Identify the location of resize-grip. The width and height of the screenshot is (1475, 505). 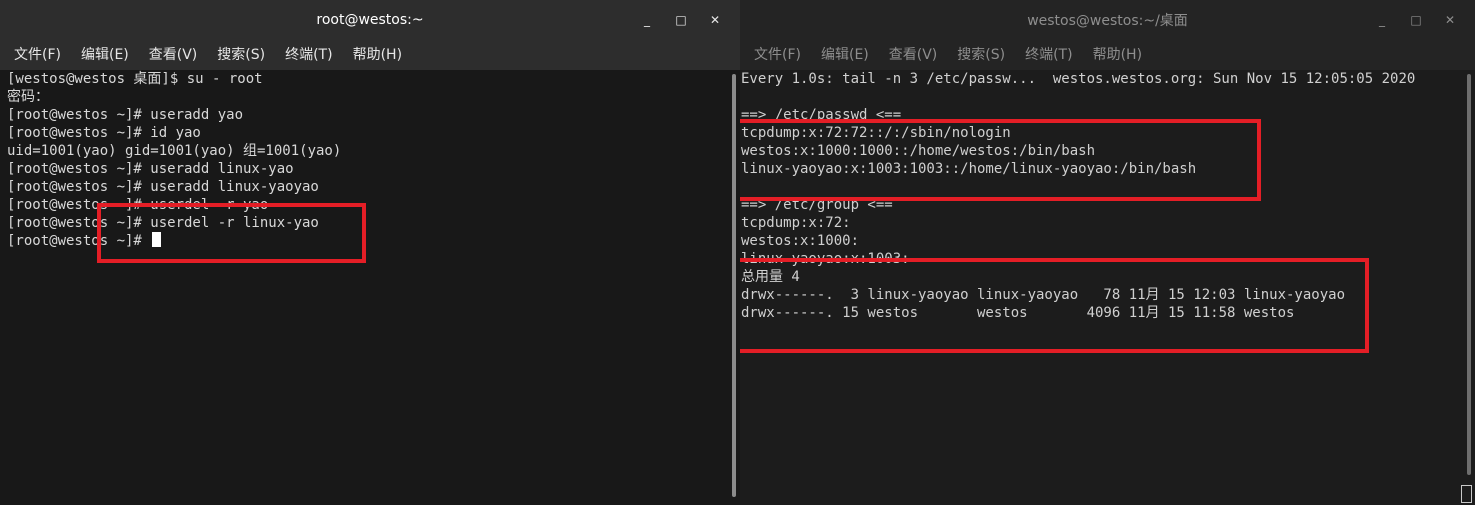
(1466, 494).